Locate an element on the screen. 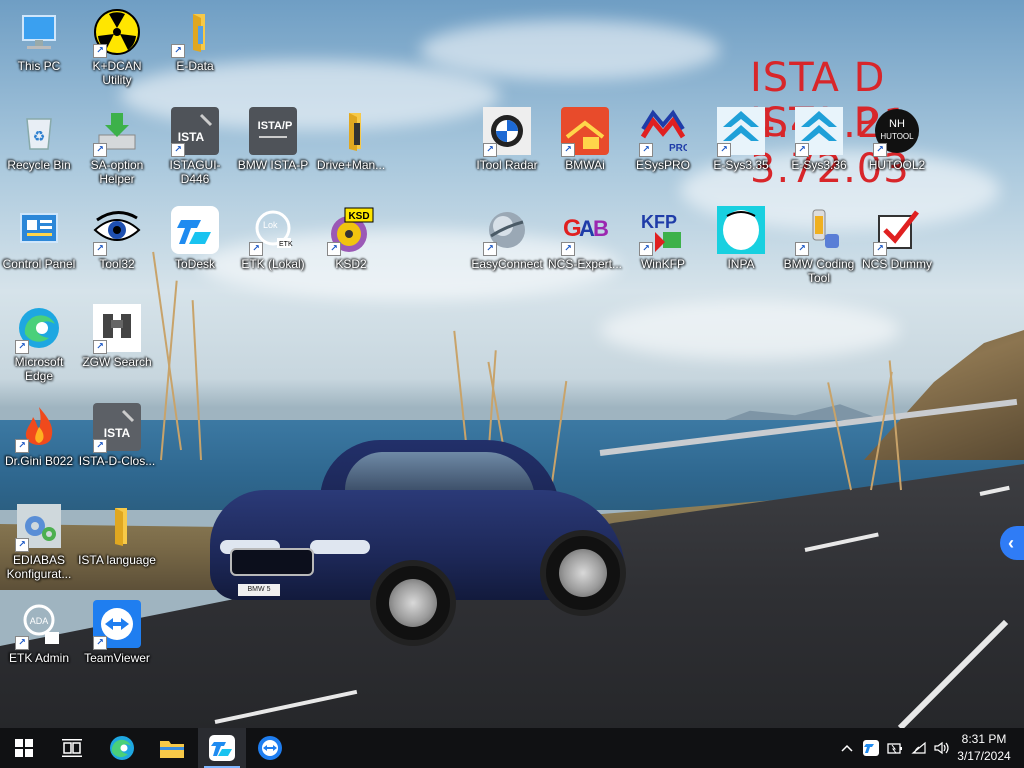 The width and height of the screenshot is (1024, 768). task-view-icon is located at coordinates (72, 748).